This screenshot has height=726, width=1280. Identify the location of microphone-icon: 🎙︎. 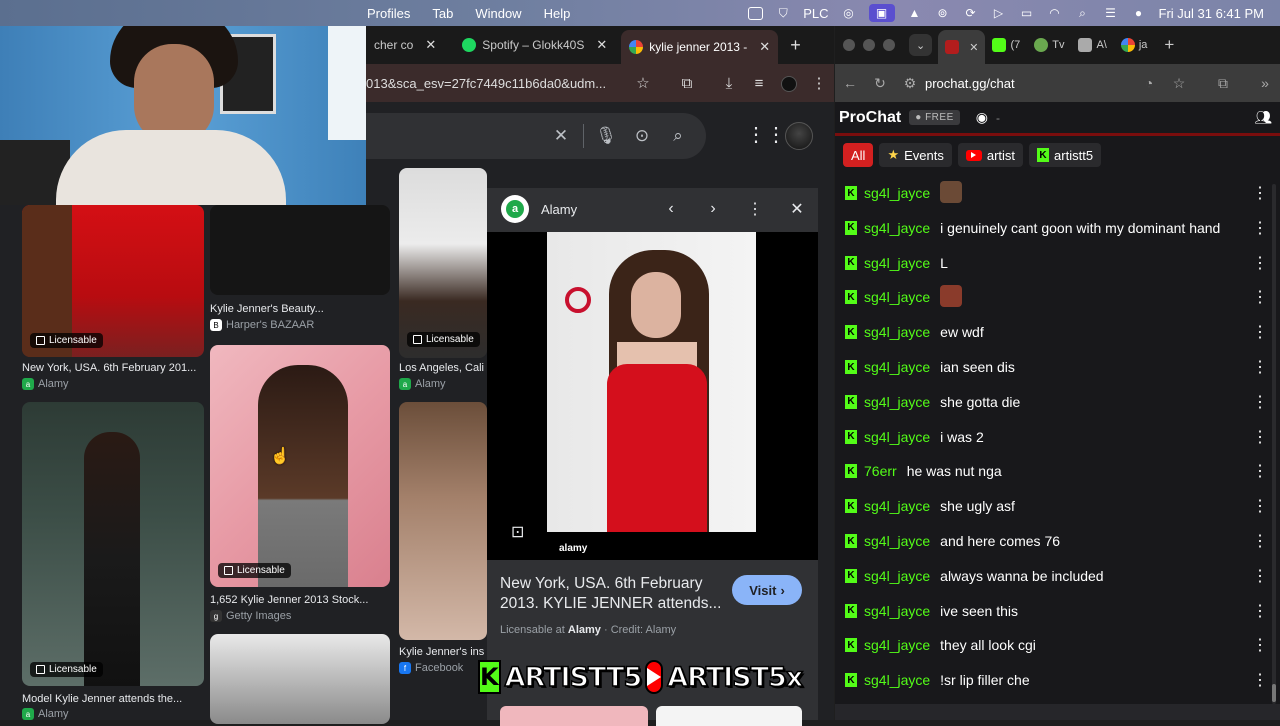
(606, 136).